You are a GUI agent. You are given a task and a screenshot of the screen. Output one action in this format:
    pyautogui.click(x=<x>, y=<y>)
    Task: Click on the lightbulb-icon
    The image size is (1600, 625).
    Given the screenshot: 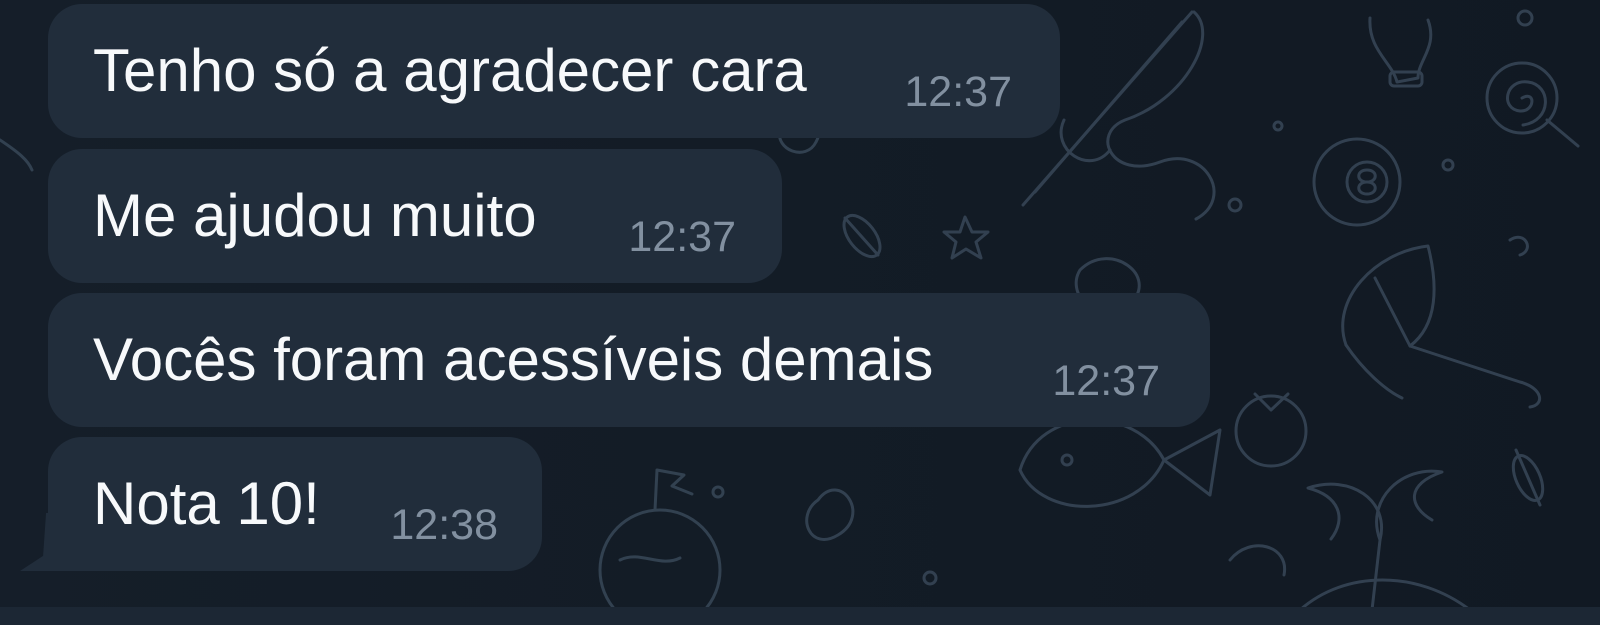 What is the action you would take?
    pyautogui.click(x=1400, y=52)
    